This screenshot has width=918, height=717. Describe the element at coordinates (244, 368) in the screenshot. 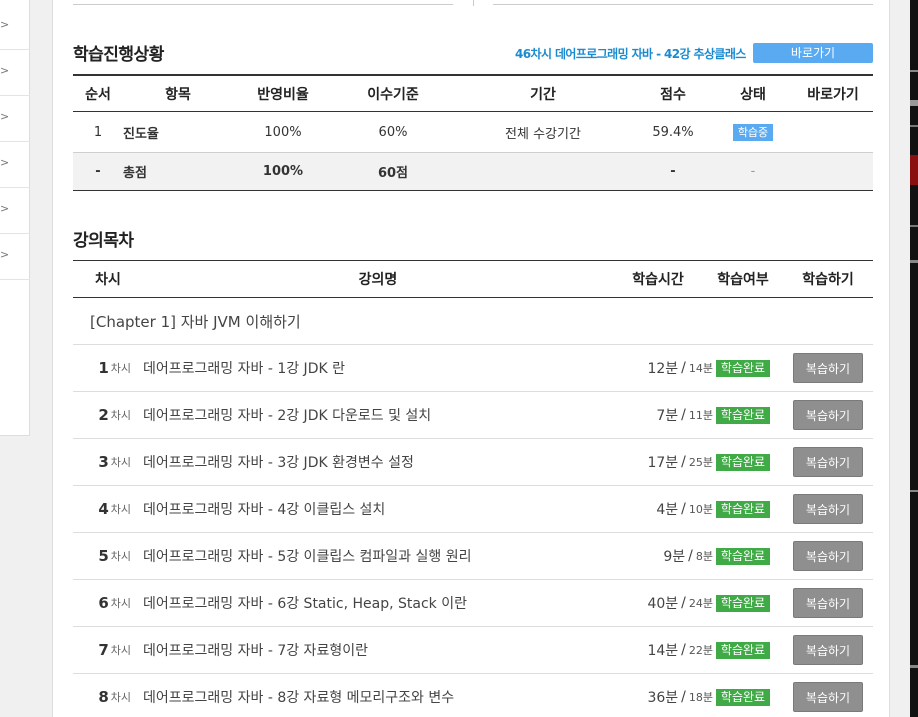

I see `lecture-title: 데어프로그래밍 자바 - 1강 JDK 란` at that location.